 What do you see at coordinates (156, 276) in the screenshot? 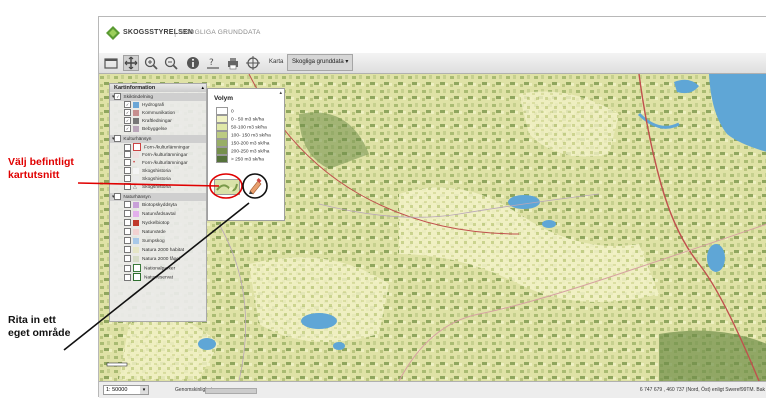
I see `black-arrow-line` at bounding box center [156, 276].